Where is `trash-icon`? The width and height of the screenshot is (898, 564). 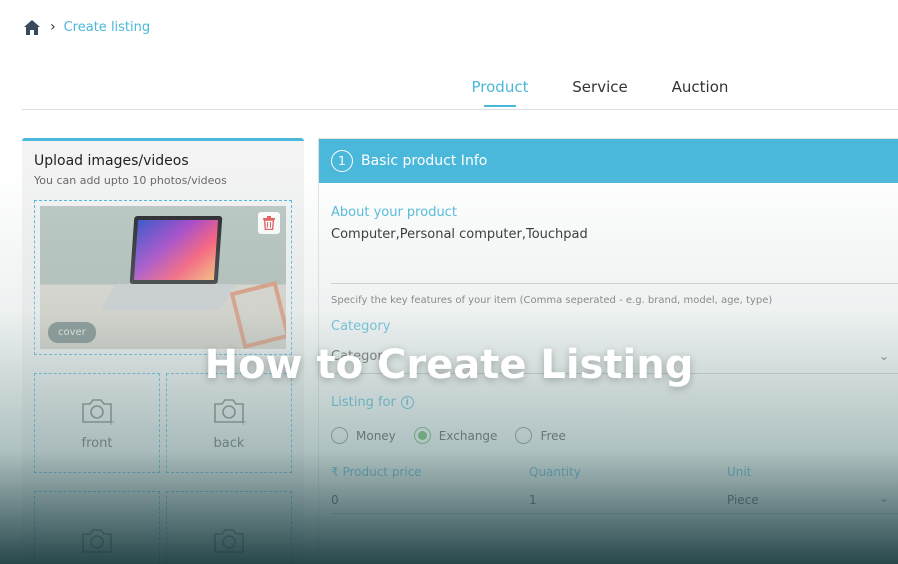 trash-icon is located at coordinates (269, 223).